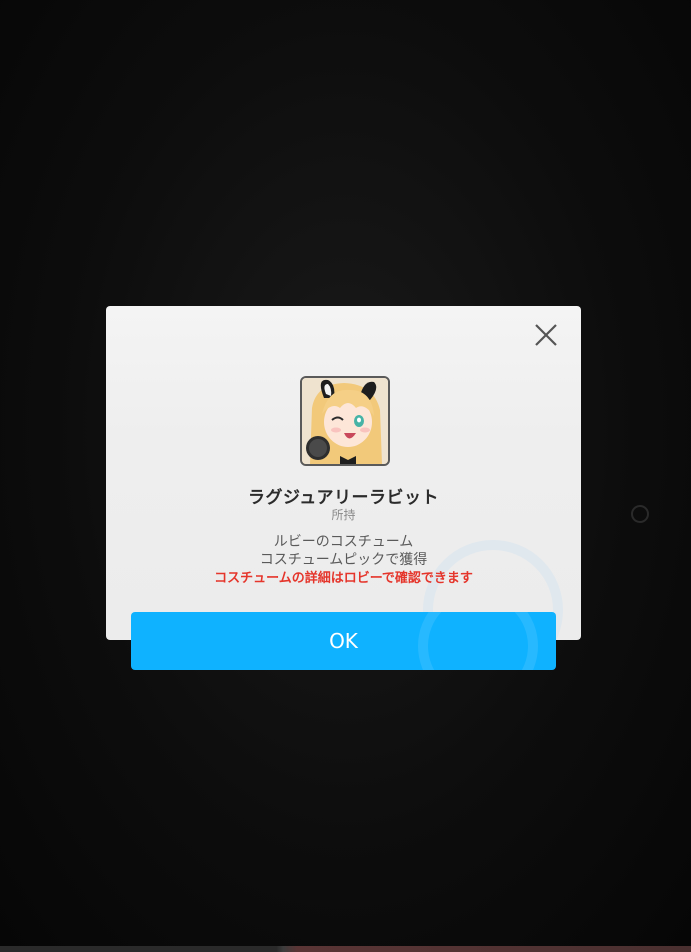 The image size is (691, 952). Describe the element at coordinates (343, 498) in the screenshot. I see `item-name: ラグジュアリーラビット` at that location.